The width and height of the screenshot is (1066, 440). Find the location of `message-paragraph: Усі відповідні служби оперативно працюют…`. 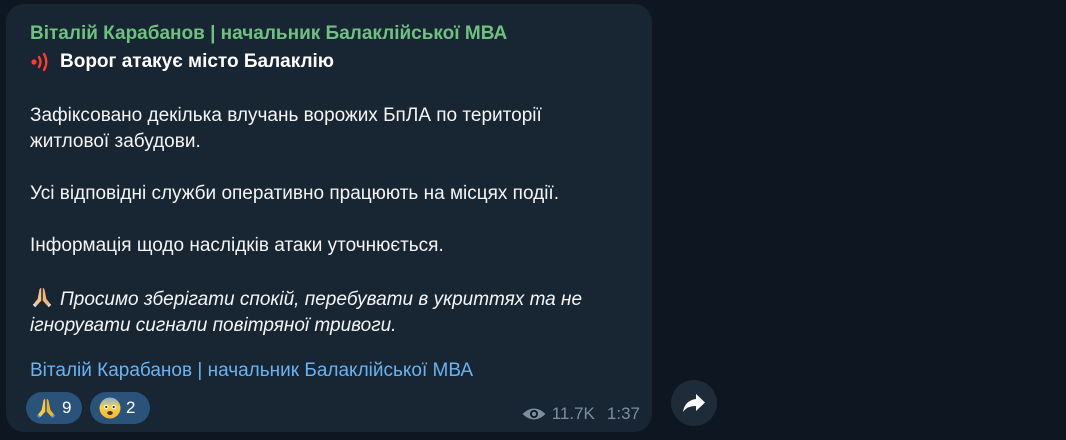

message-paragraph: Усі відповідні служби оперативно працюют… is located at coordinates (294, 194).